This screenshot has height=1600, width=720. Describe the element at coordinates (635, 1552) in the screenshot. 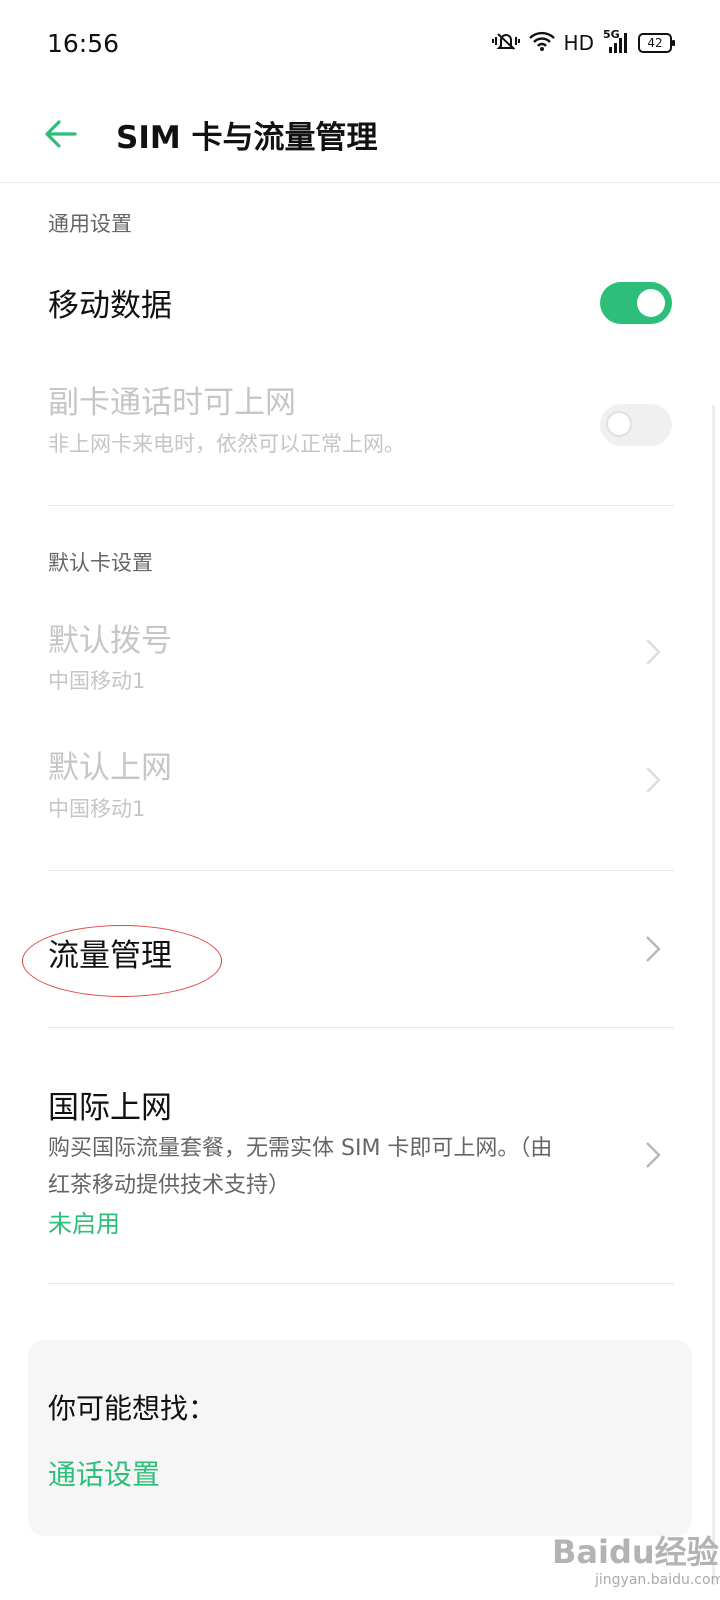

I see `baidu-watermark: Baidu经验` at that location.